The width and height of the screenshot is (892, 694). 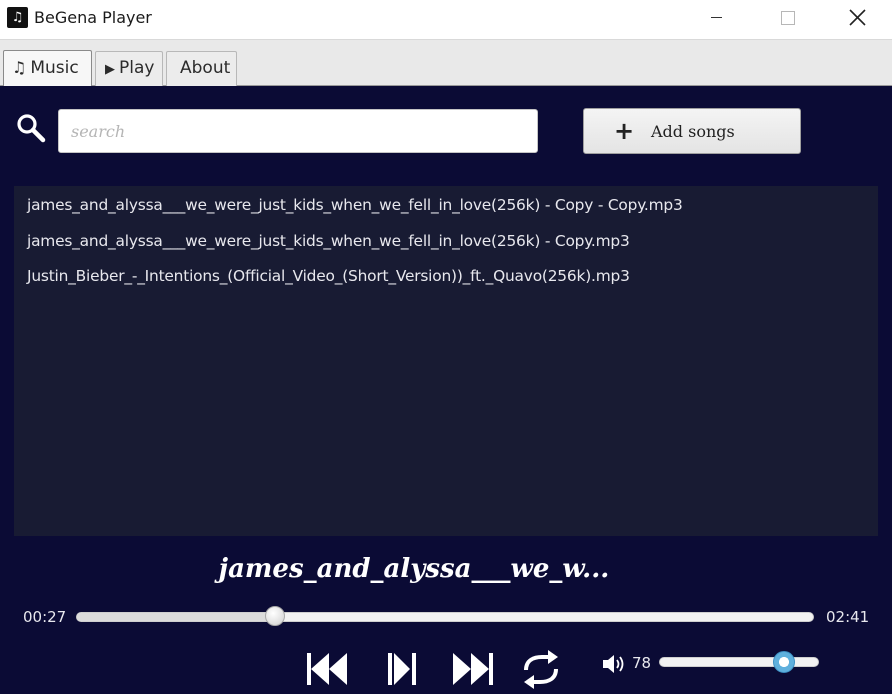 What do you see at coordinates (624, 131) in the screenshot?
I see `plus-icon: +` at bounding box center [624, 131].